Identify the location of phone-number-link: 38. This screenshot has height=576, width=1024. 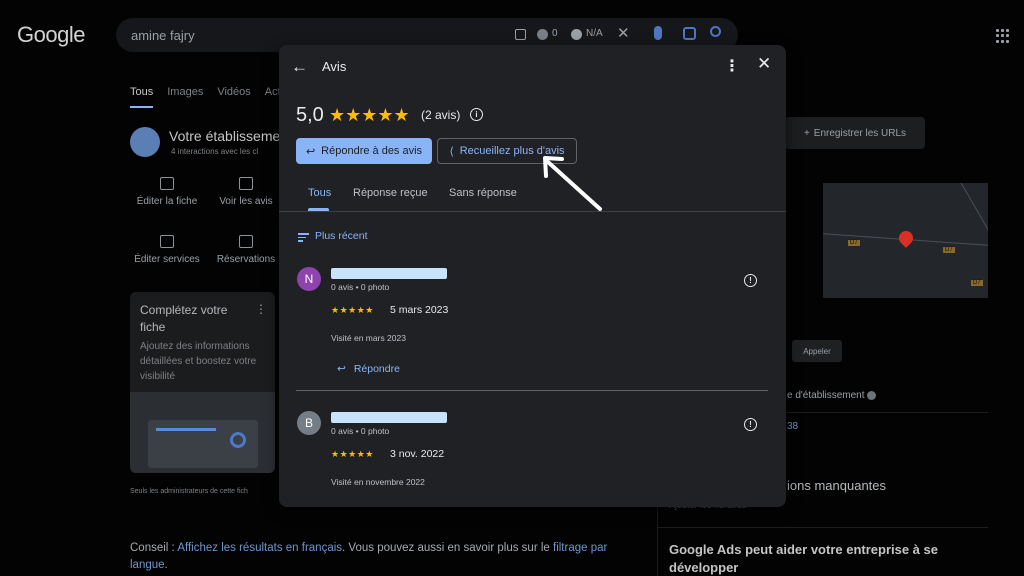
(792, 426).